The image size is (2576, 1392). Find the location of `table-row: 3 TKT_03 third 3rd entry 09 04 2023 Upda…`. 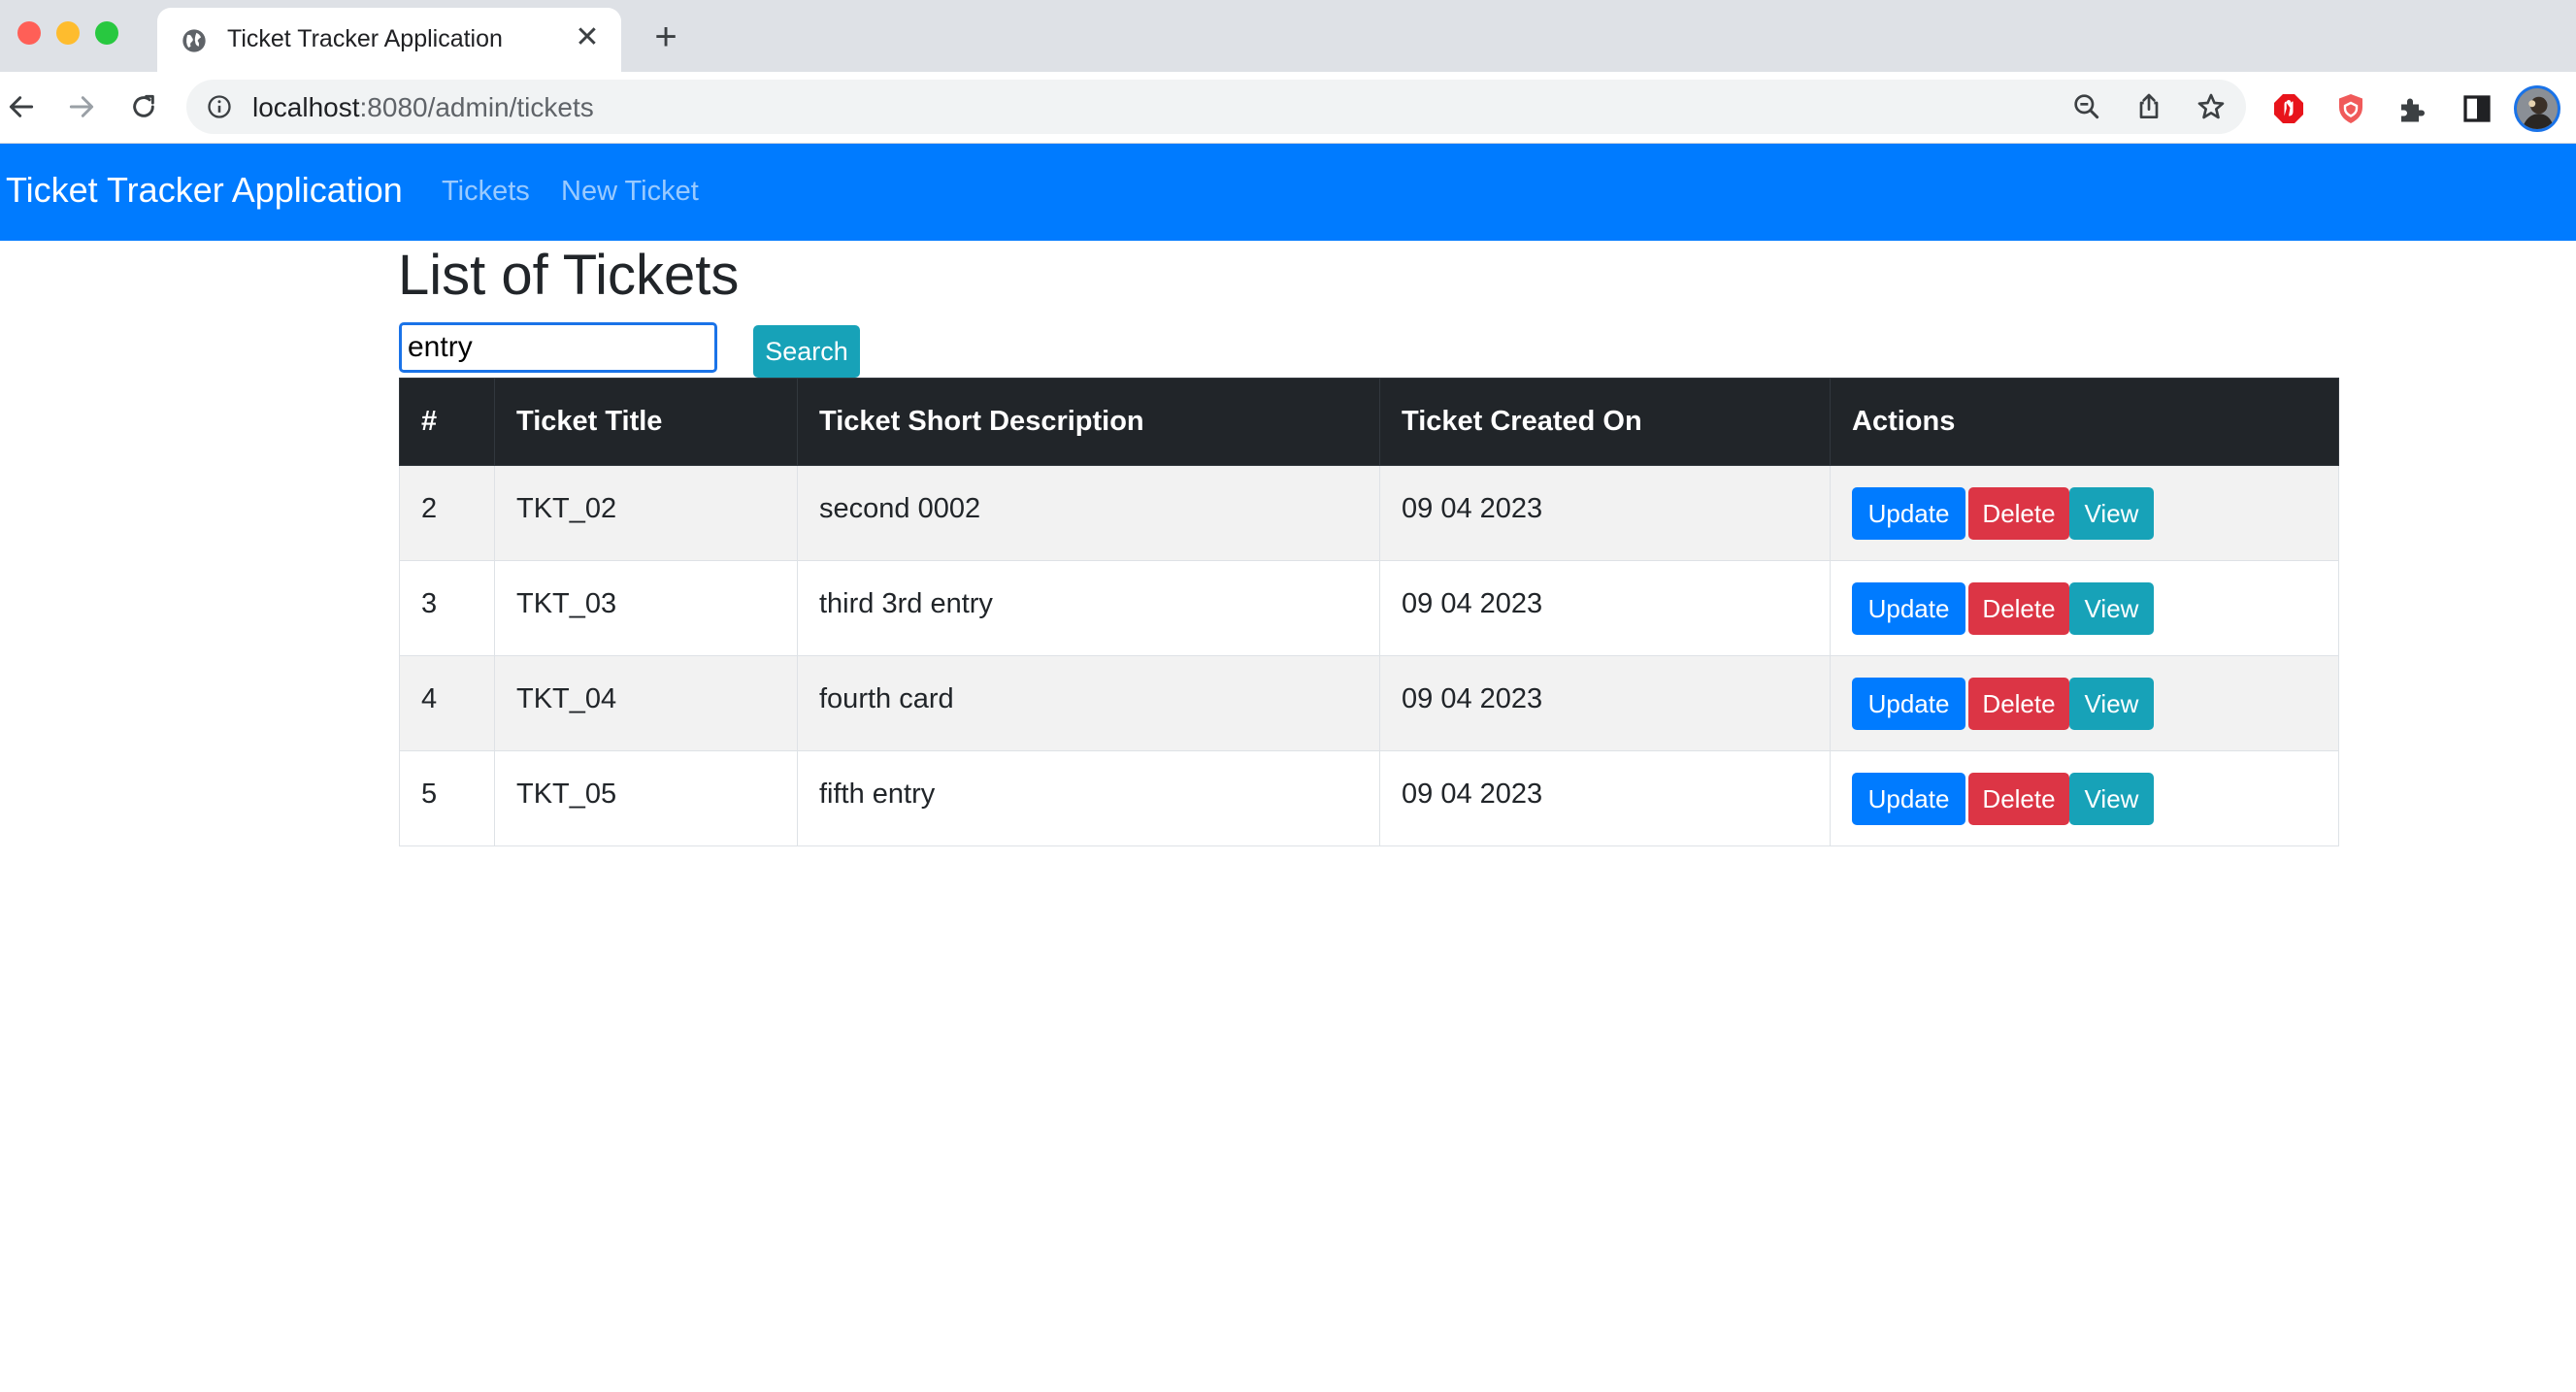

table-row: 3 TKT_03 third 3rd entry 09 04 2023 Upda… is located at coordinates (1369, 608).